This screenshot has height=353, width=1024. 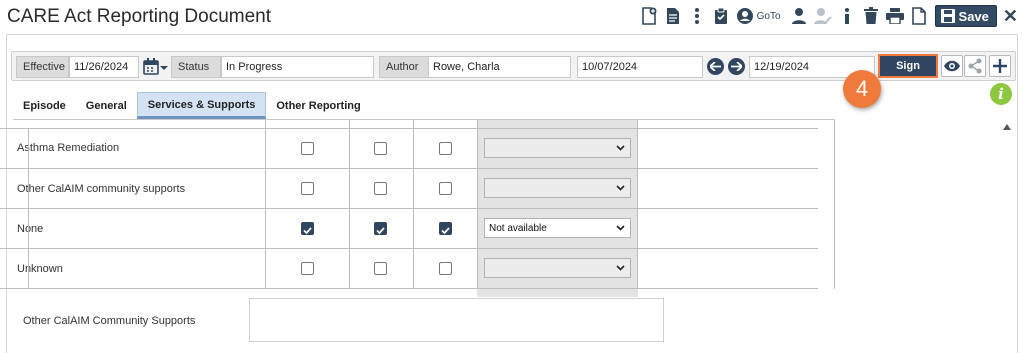 I want to click on tab-services-supports: Services & Supports, so click(x=201, y=105).